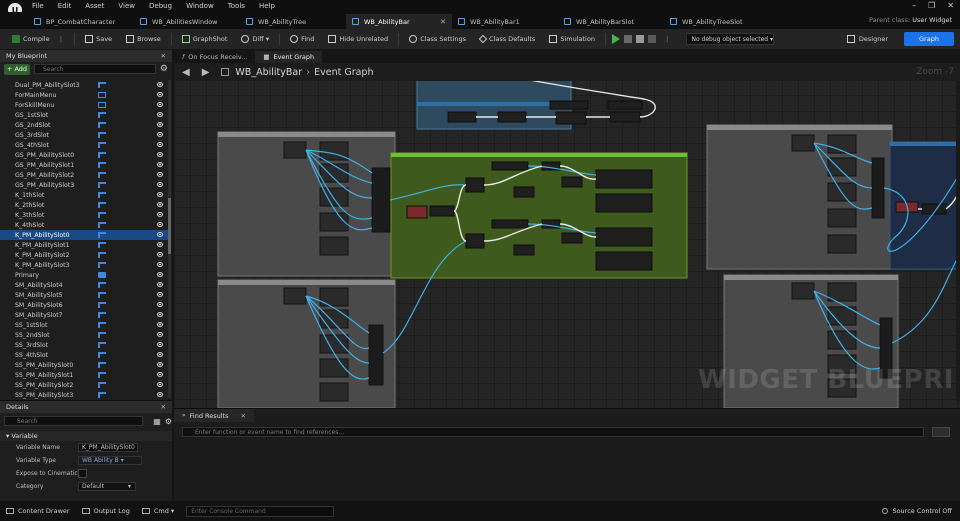  What do you see at coordinates (84, 365) in the screenshot?
I see `variable-row: SS_PM_AbilitySlot0` at bounding box center [84, 365].